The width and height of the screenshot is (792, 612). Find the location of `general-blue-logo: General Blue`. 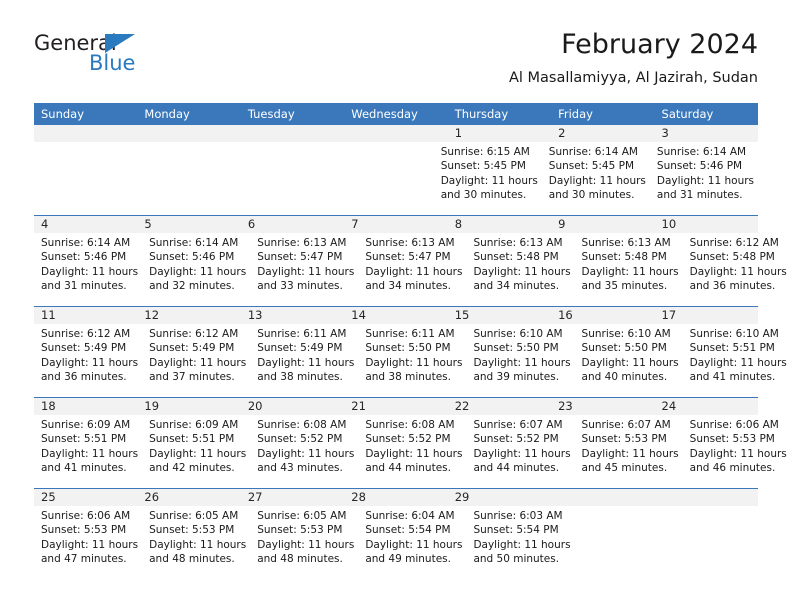

general-blue-logo: General Blue is located at coordinates (114, 60).